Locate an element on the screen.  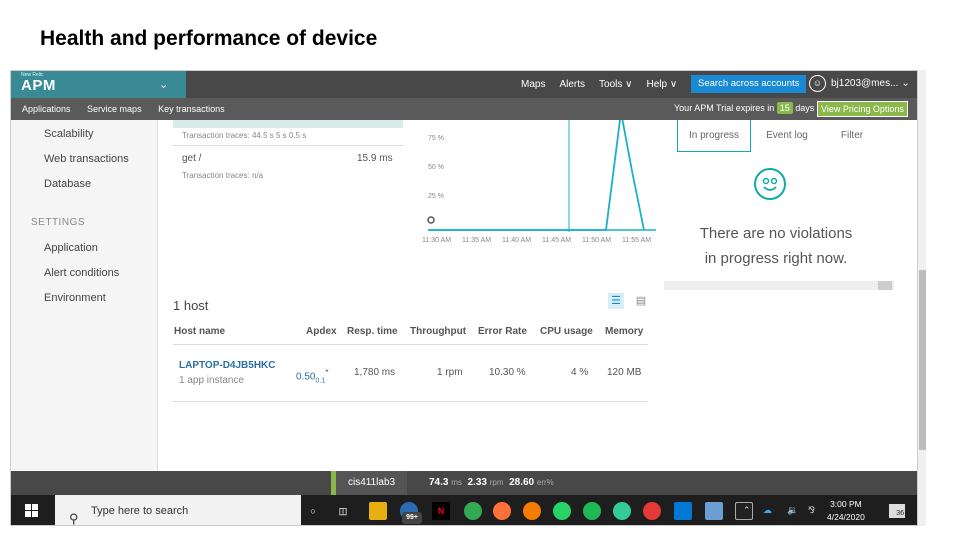
col-memory: Memory is located at coordinates (624, 331).